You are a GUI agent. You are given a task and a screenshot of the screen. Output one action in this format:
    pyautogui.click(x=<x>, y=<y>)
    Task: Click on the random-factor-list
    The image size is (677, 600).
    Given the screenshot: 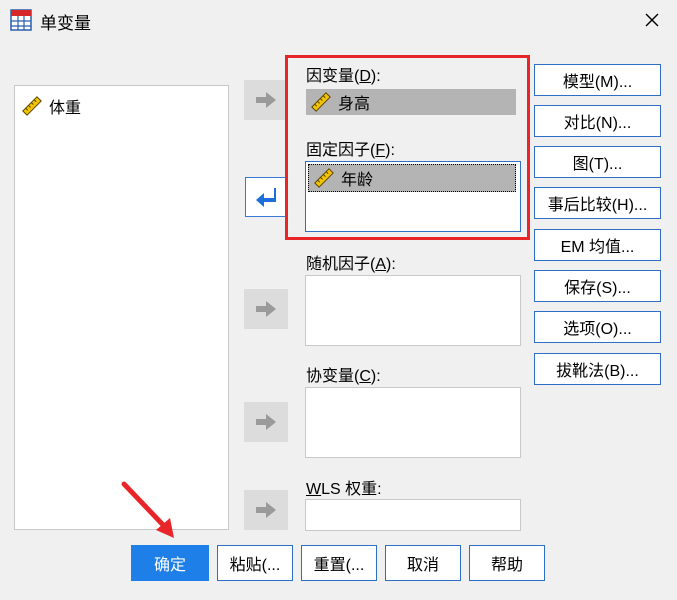 What is the action you would take?
    pyautogui.click(x=413, y=310)
    